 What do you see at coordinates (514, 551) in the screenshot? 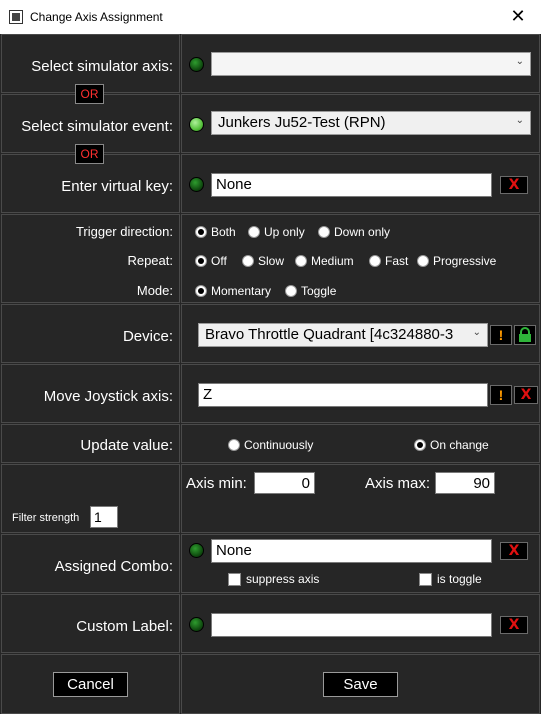
I see `assigned-combo-clear-icon: X` at bounding box center [514, 551].